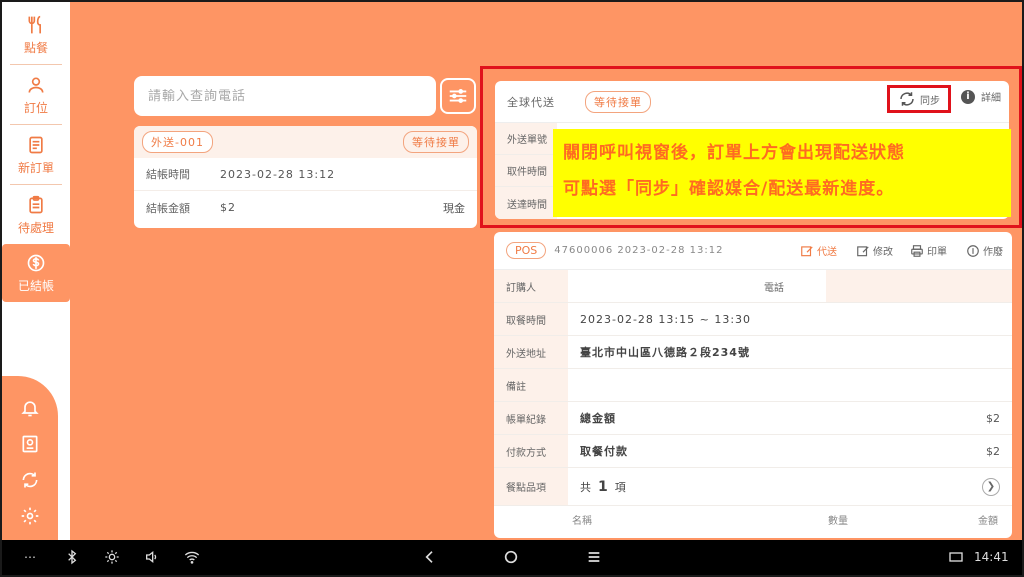  What do you see at coordinates (35, 227) in the screenshot?
I see `sidebar-item-label: 待處理` at bounding box center [35, 227].